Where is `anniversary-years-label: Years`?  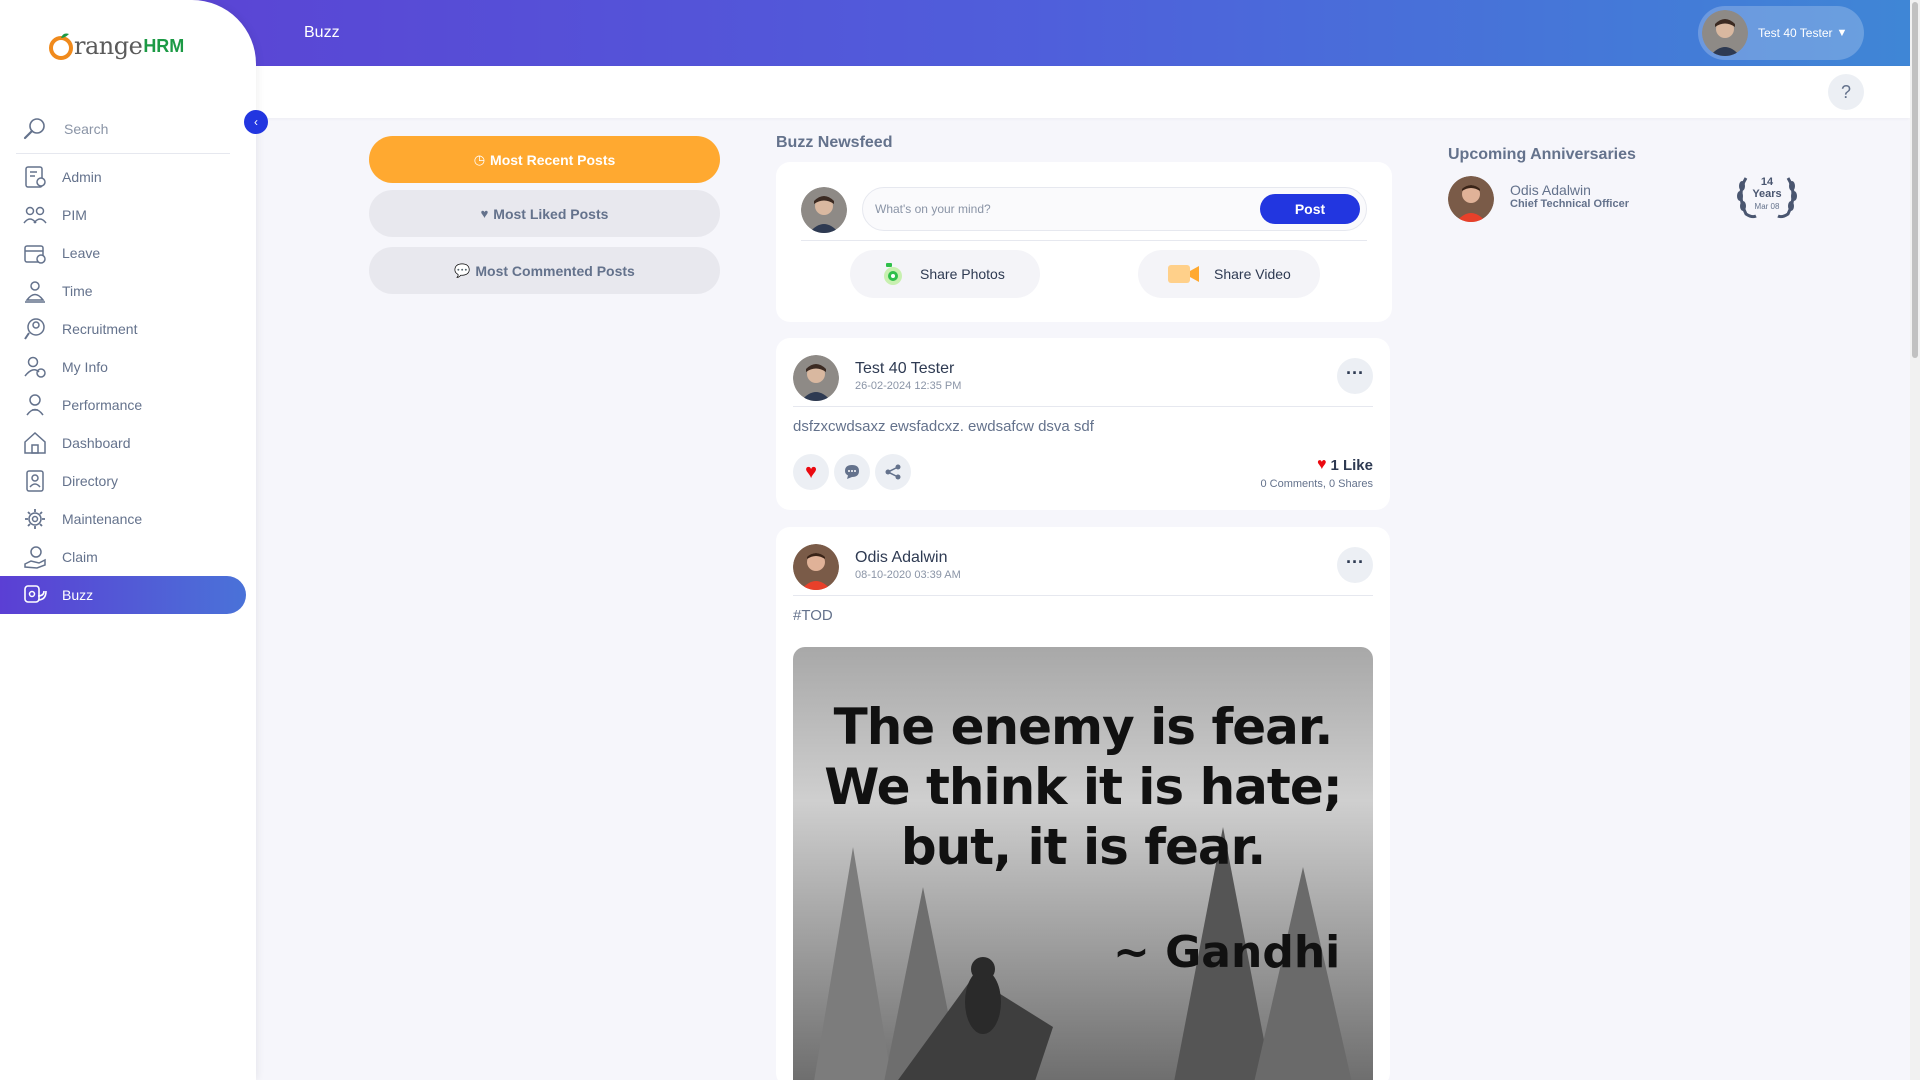
anniversary-years-label: Years is located at coordinates (1767, 194).